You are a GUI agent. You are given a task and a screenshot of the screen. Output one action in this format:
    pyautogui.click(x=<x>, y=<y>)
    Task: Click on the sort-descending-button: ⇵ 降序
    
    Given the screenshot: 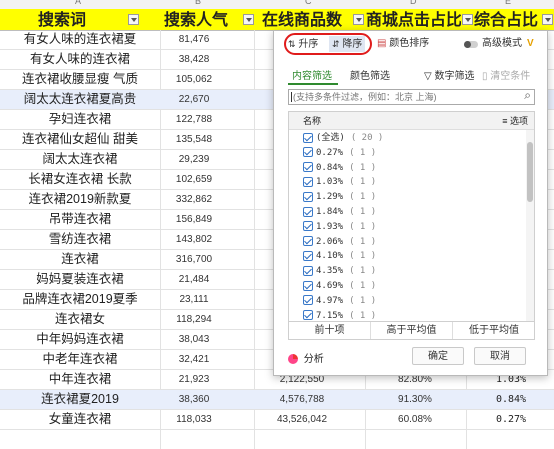 What is the action you would take?
    pyautogui.click(x=347, y=44)
    